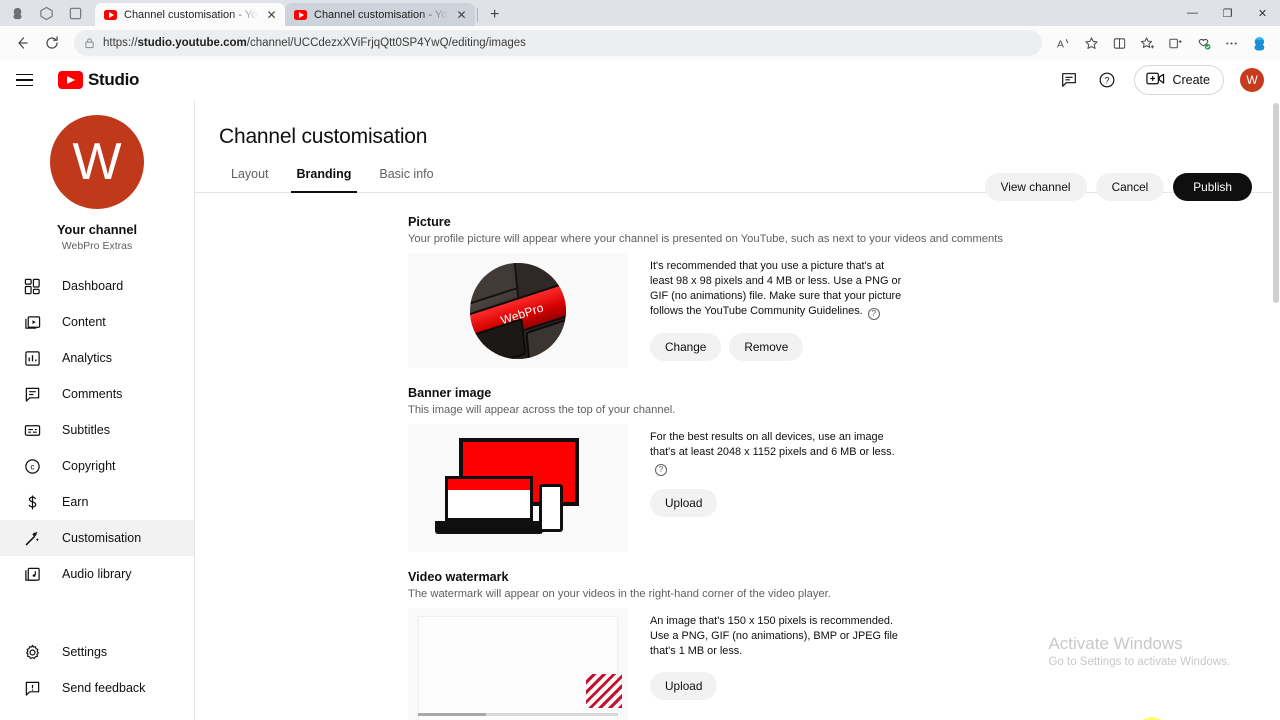 This screenshot has height=720, width=1280. I want to click on feedback-icon, so click(32, 688).